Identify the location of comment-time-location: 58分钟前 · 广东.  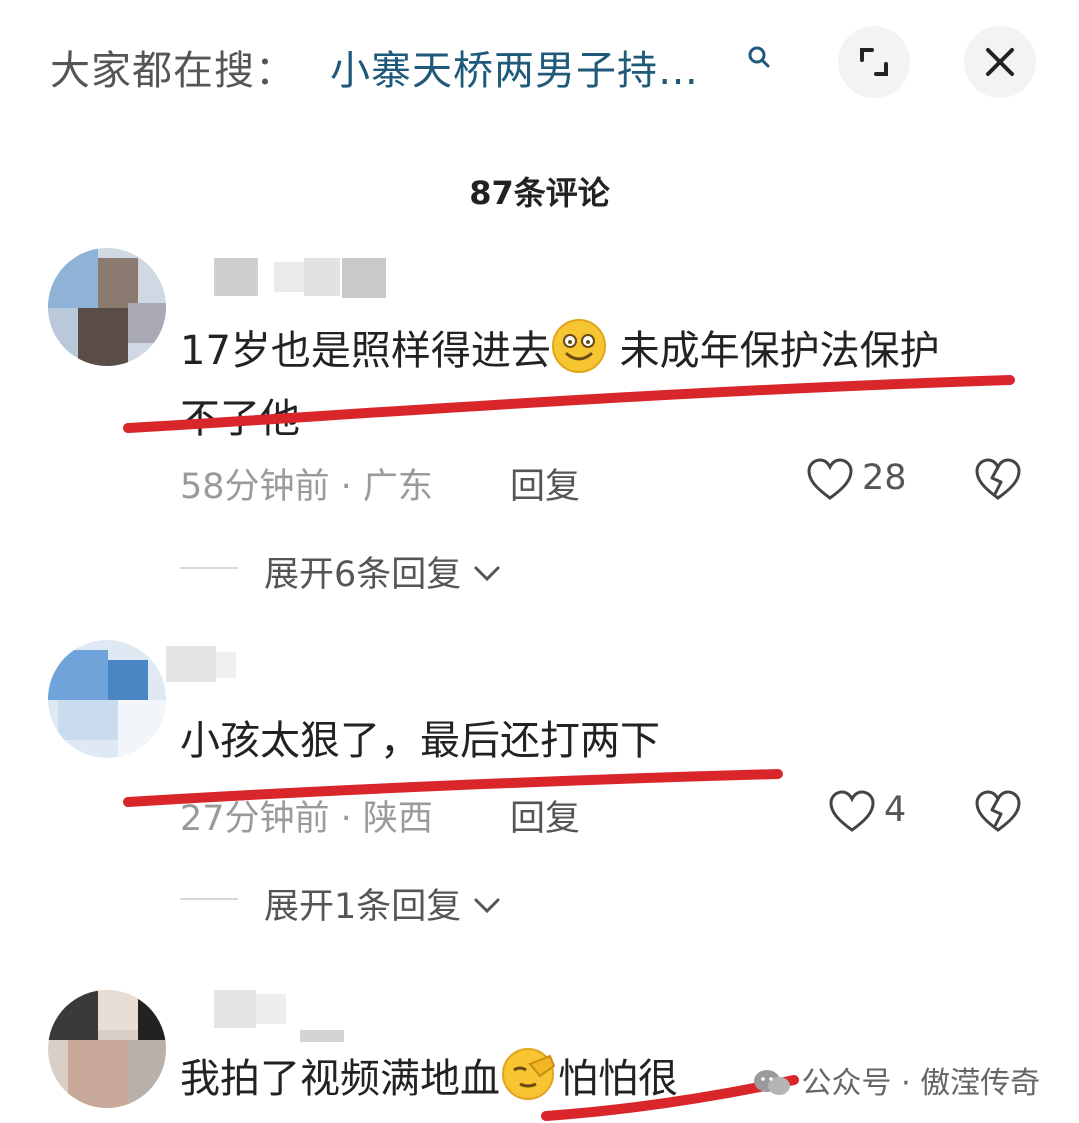
(306, 487).